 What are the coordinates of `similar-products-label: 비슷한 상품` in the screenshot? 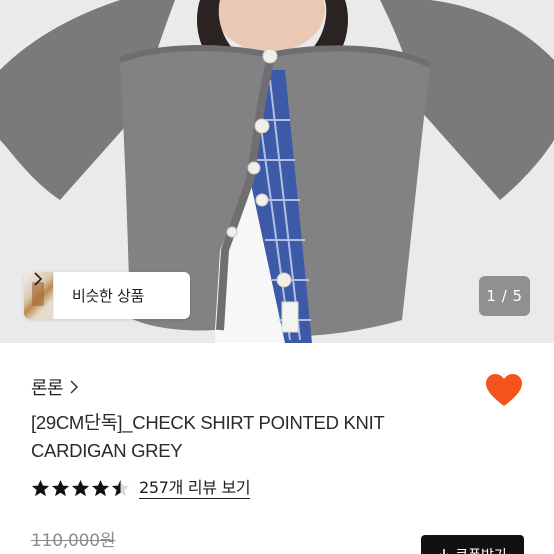 It's located at (108, 296).